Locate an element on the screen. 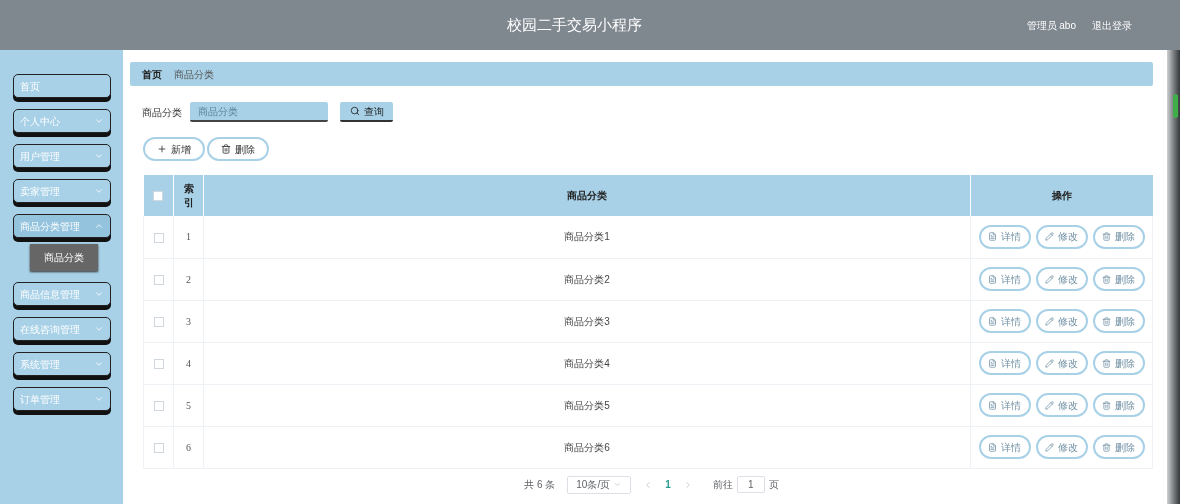 Image resolution: width=1180 pixels, height=504 pixels. admin-user: 管理员 abo is located at coordinates (1051, 25).